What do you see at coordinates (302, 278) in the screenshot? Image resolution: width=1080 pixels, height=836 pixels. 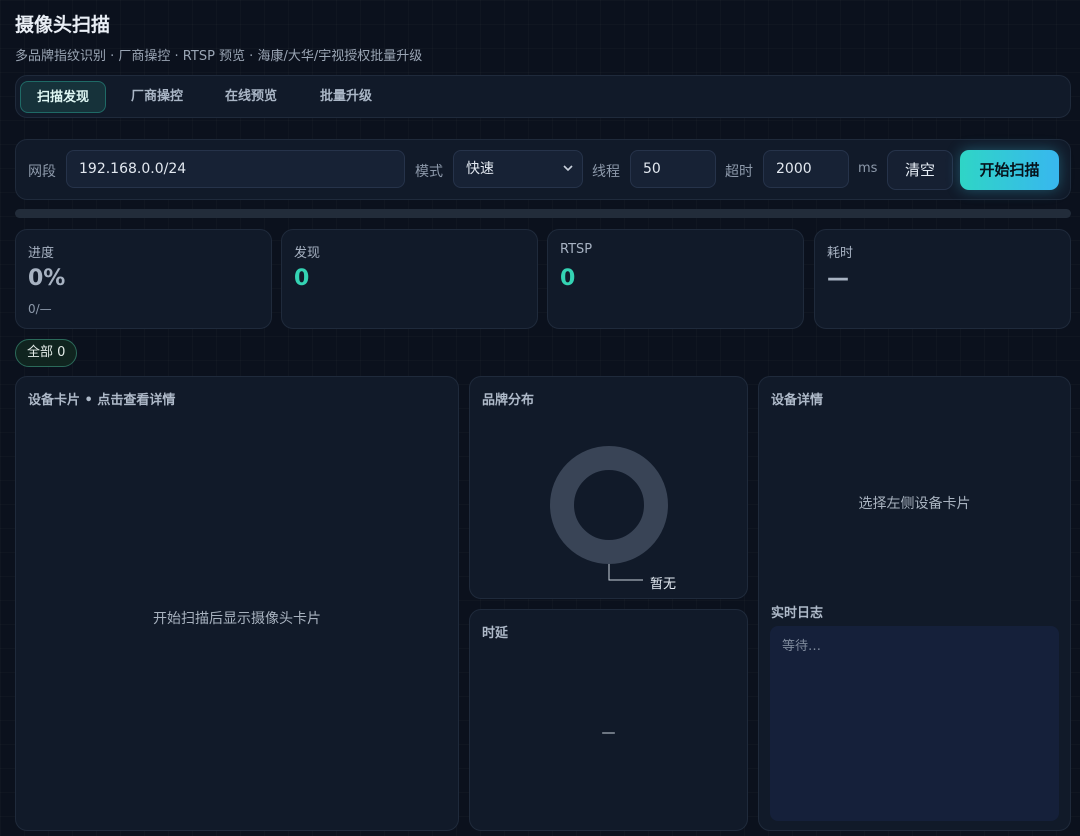 I see `stat-found-value: 0` at bounding box center [302, 278].